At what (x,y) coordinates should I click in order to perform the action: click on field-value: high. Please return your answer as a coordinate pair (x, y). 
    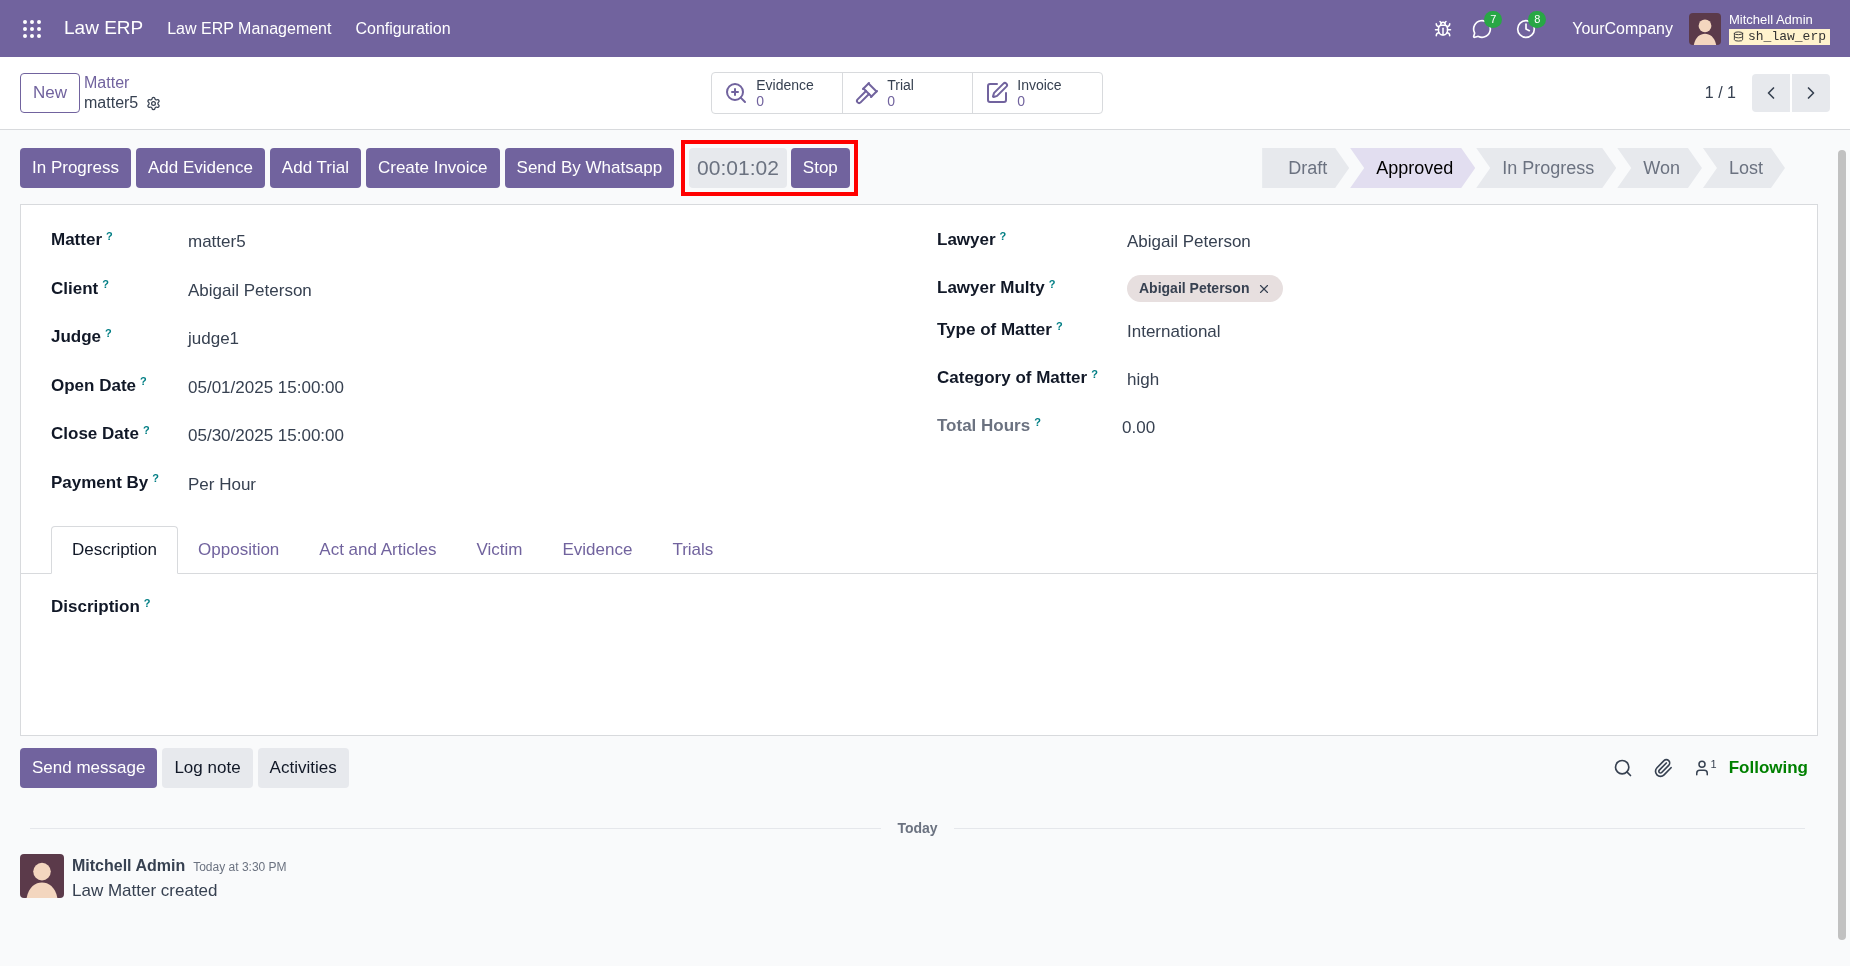
    Looking at the image, I should click on (1143, 380).